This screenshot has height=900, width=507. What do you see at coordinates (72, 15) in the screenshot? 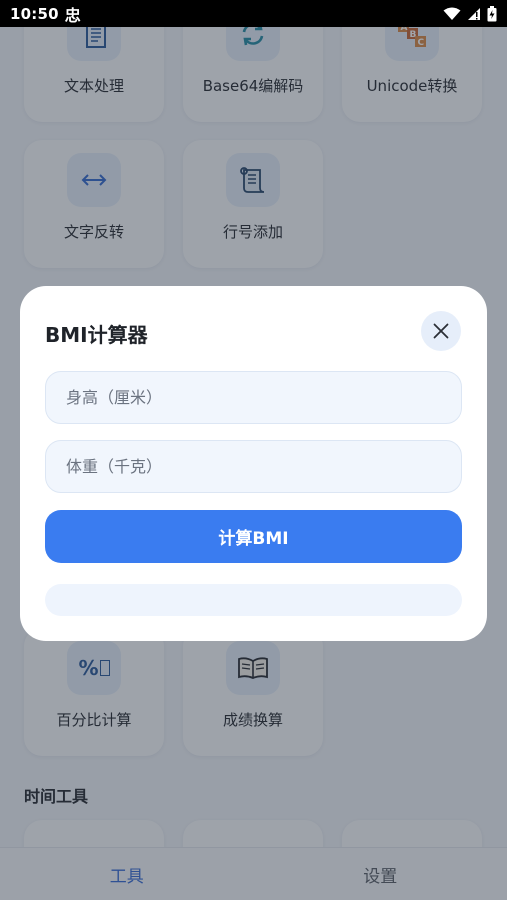
I see `notification-glyph-icon: 忠` at bounding box center [72, 15].